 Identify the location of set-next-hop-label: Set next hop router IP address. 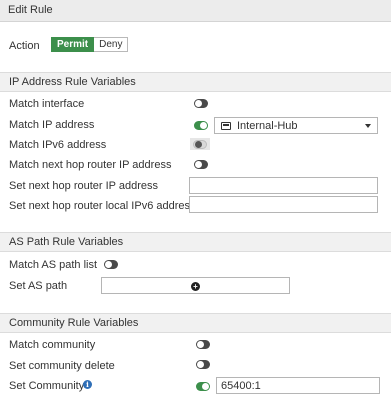
(83, 186).